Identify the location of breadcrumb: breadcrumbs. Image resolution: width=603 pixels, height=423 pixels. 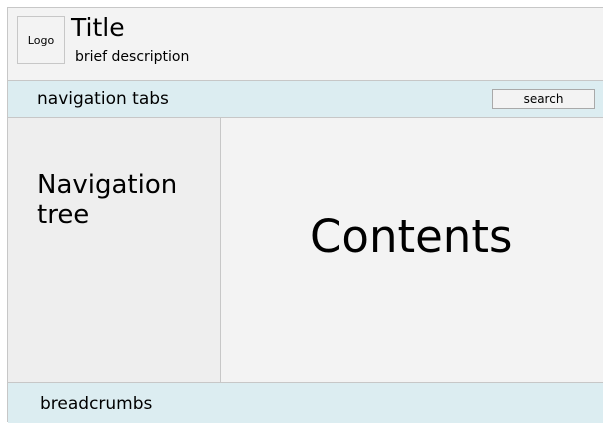
(305, 402).